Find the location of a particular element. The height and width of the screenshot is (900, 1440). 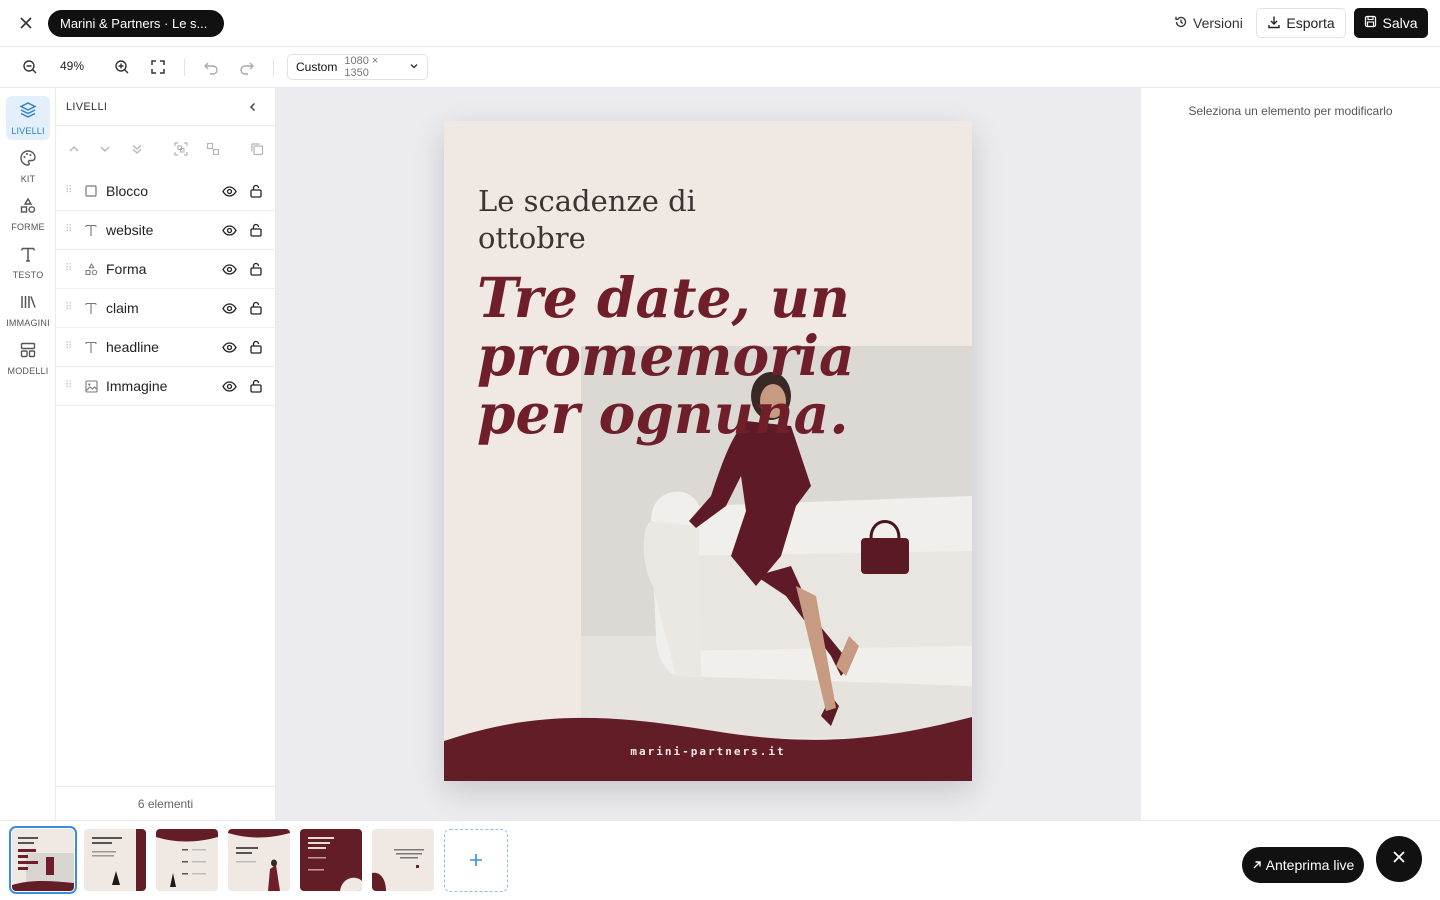

duplicate-icon is located at coordinates (257, 149).